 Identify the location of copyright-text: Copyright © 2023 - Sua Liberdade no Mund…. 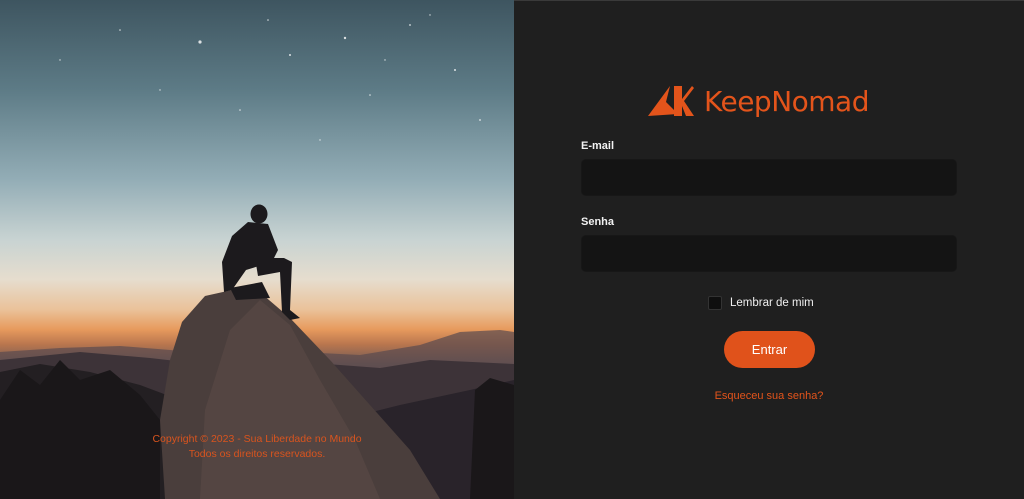
(257, 439).